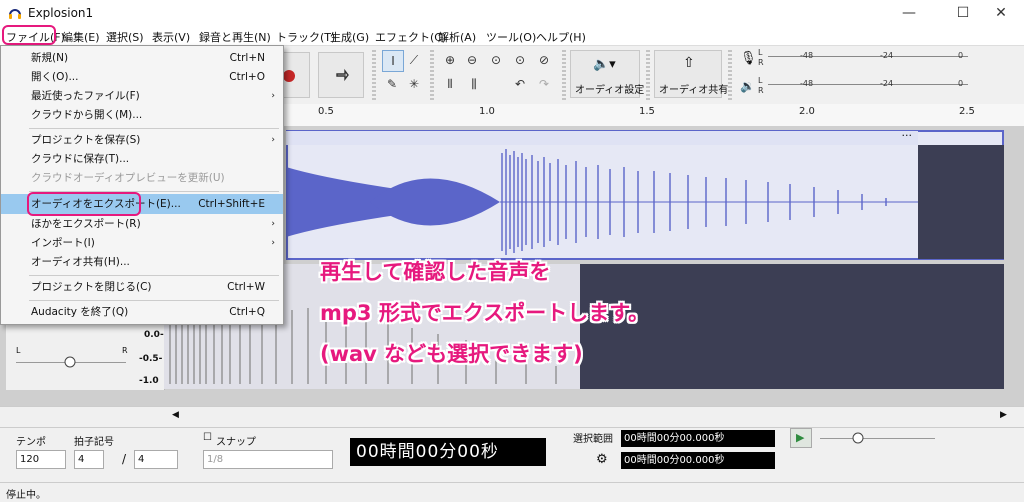  Describe the element at coordinates (544, 60) in the screenshot. I see `zoom-toggle-icon: ⊘` at that location.